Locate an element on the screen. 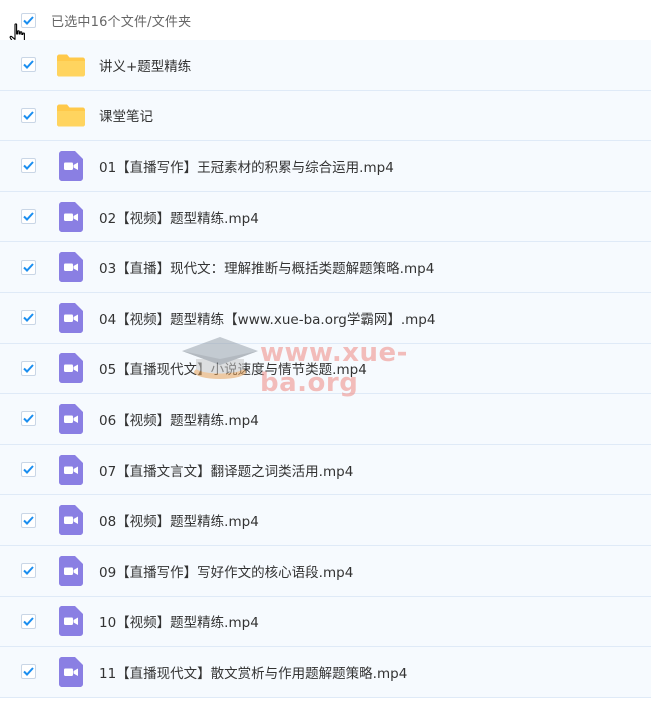  file-row: 03【直播】现代文：理解推断与概括类题解题策略.mp4 is located at coordinates (325, 267).